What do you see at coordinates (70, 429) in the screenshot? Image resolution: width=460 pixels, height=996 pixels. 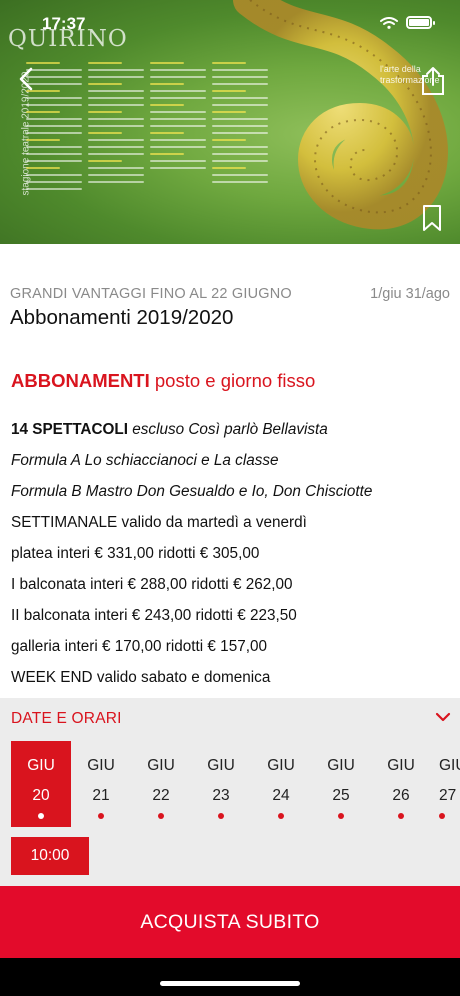 I see `shows-count: 14 SPETTACOLI` at bounding box center [70, 429].